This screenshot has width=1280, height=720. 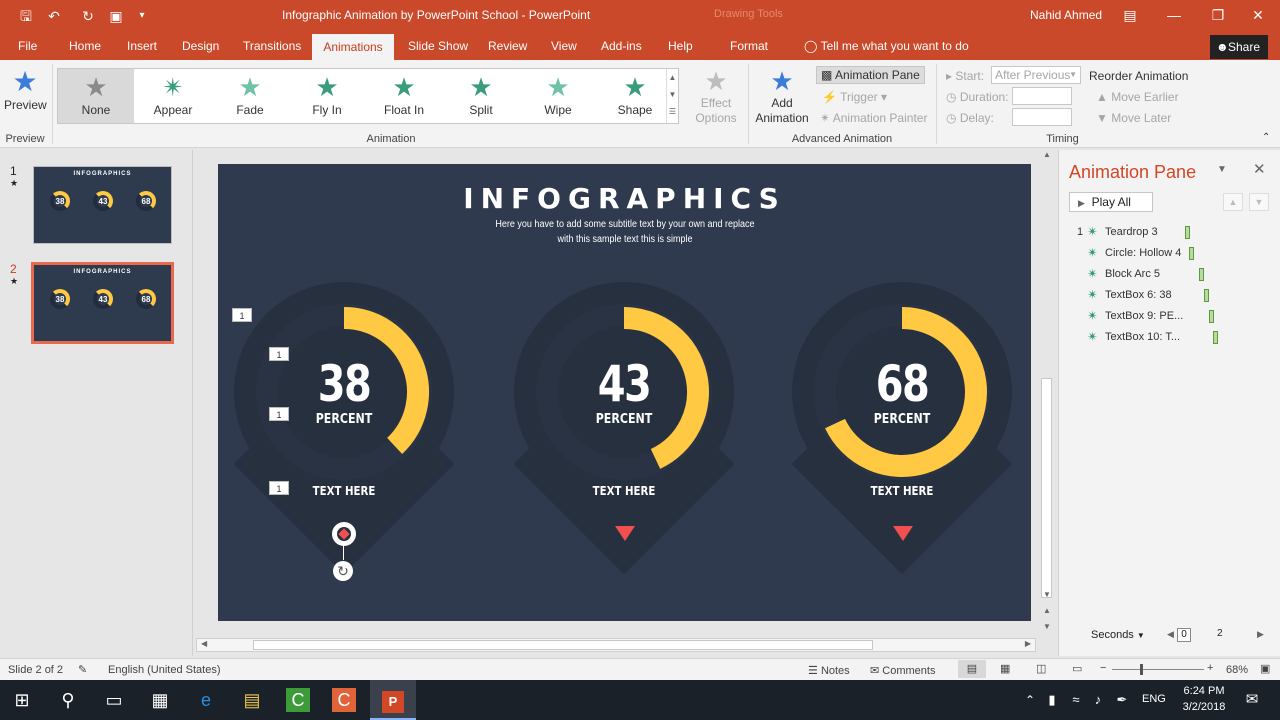 I want to click on store-icon: ▦, so click(x=160, y=700).